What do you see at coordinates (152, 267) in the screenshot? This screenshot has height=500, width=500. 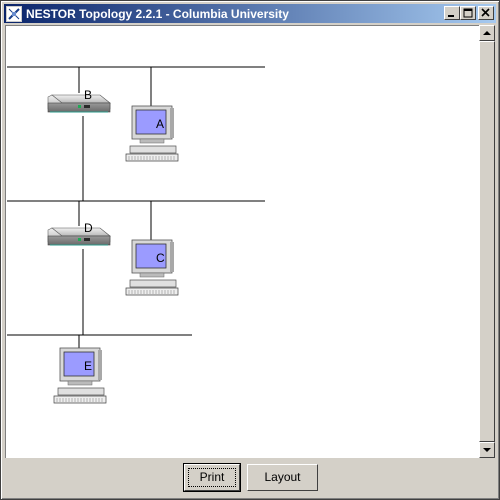 I see `workstation-node-c: C` at bounding box center [152, 267].